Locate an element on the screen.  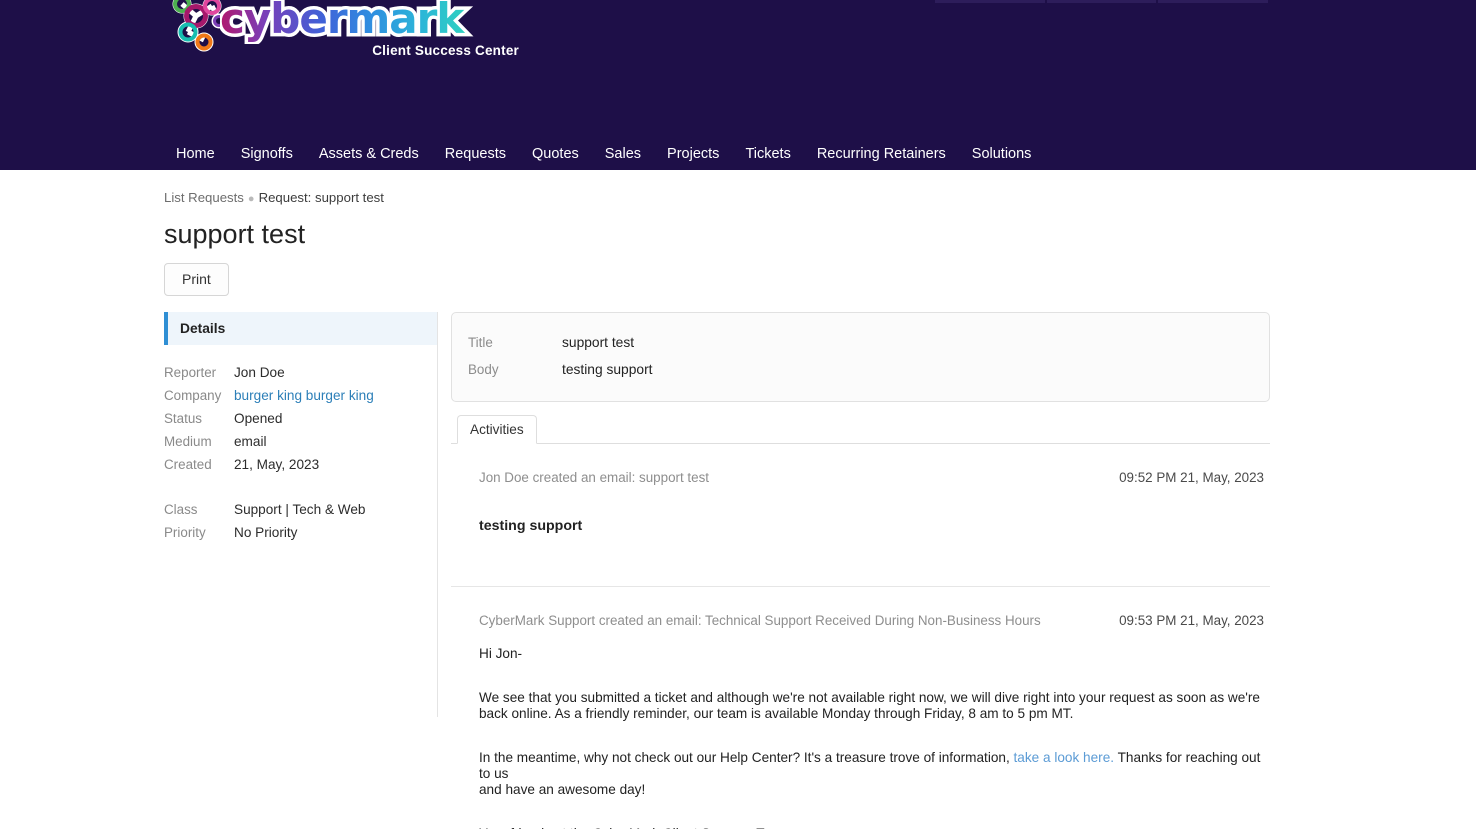
detail-row-priority: Priority No Priority is located at coordinates (300, 532).